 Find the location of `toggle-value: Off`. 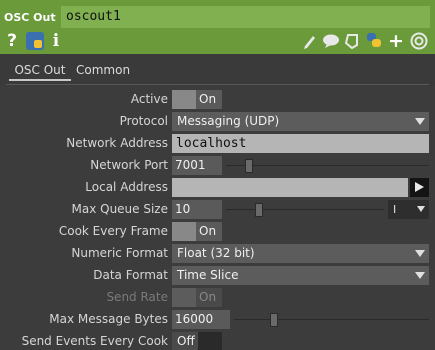

toggle-value: Off is located at coordinates (186, 341).